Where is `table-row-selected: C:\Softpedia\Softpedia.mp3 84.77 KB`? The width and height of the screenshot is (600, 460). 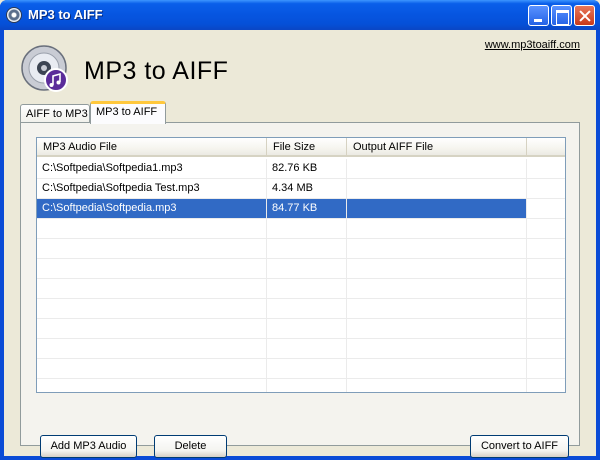
table-row-selected: C:\Softpedia\Softpedia.mp3 84.77 KB is located at coordinates (301, 209).